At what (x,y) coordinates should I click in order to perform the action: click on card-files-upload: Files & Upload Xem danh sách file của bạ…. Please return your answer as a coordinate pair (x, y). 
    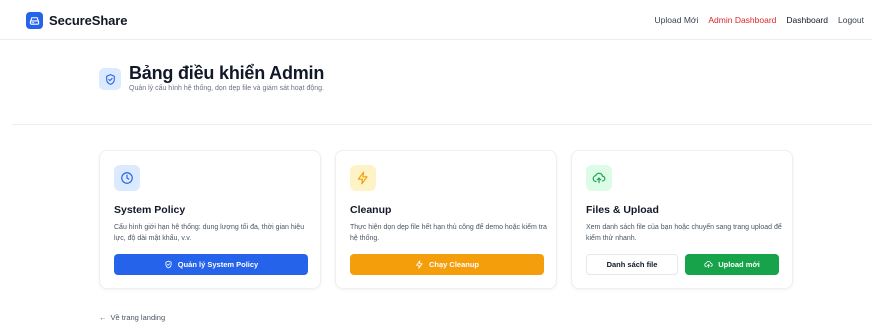
    Looking at the image, I should click on (682, 219).